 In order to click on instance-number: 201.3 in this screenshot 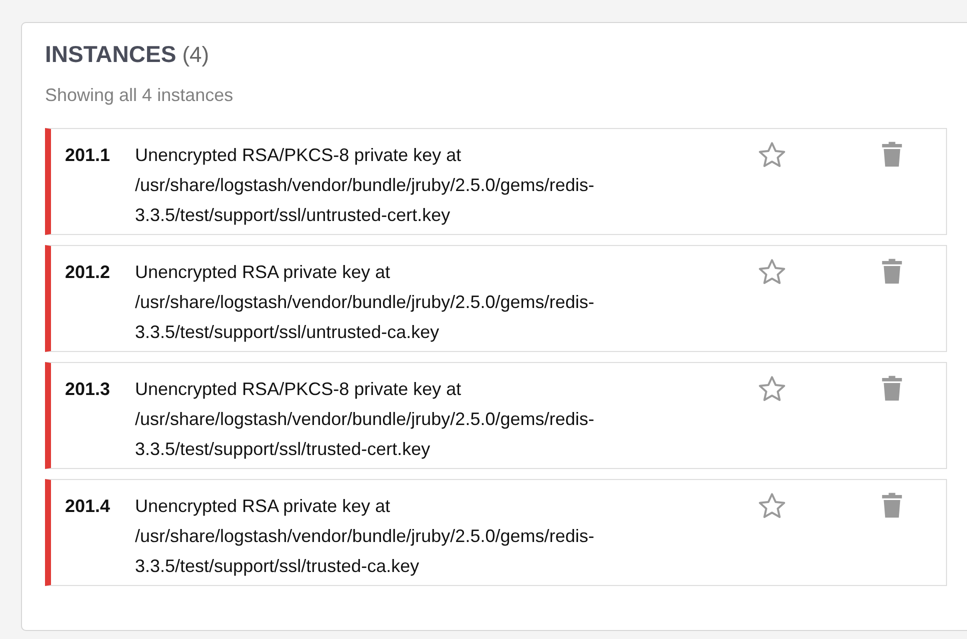, I will do `click(88, 389)`.